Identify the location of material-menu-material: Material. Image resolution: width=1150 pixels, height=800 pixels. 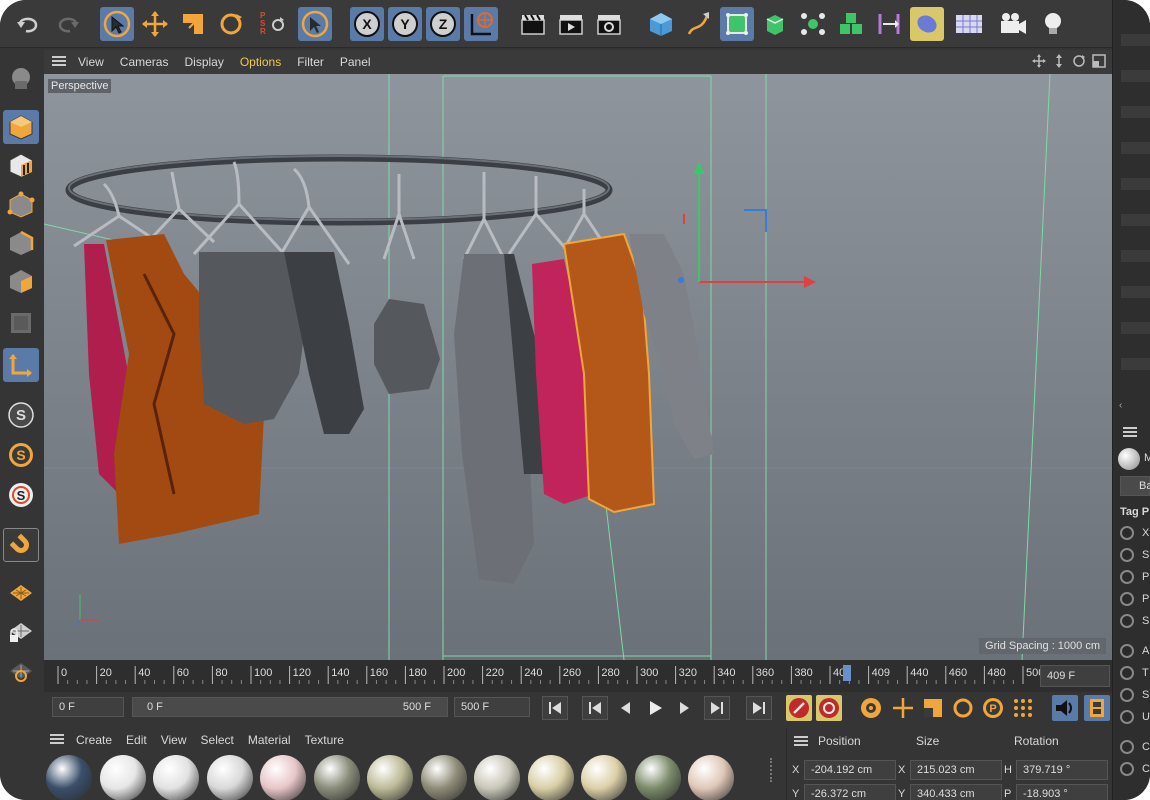
(269, 740).